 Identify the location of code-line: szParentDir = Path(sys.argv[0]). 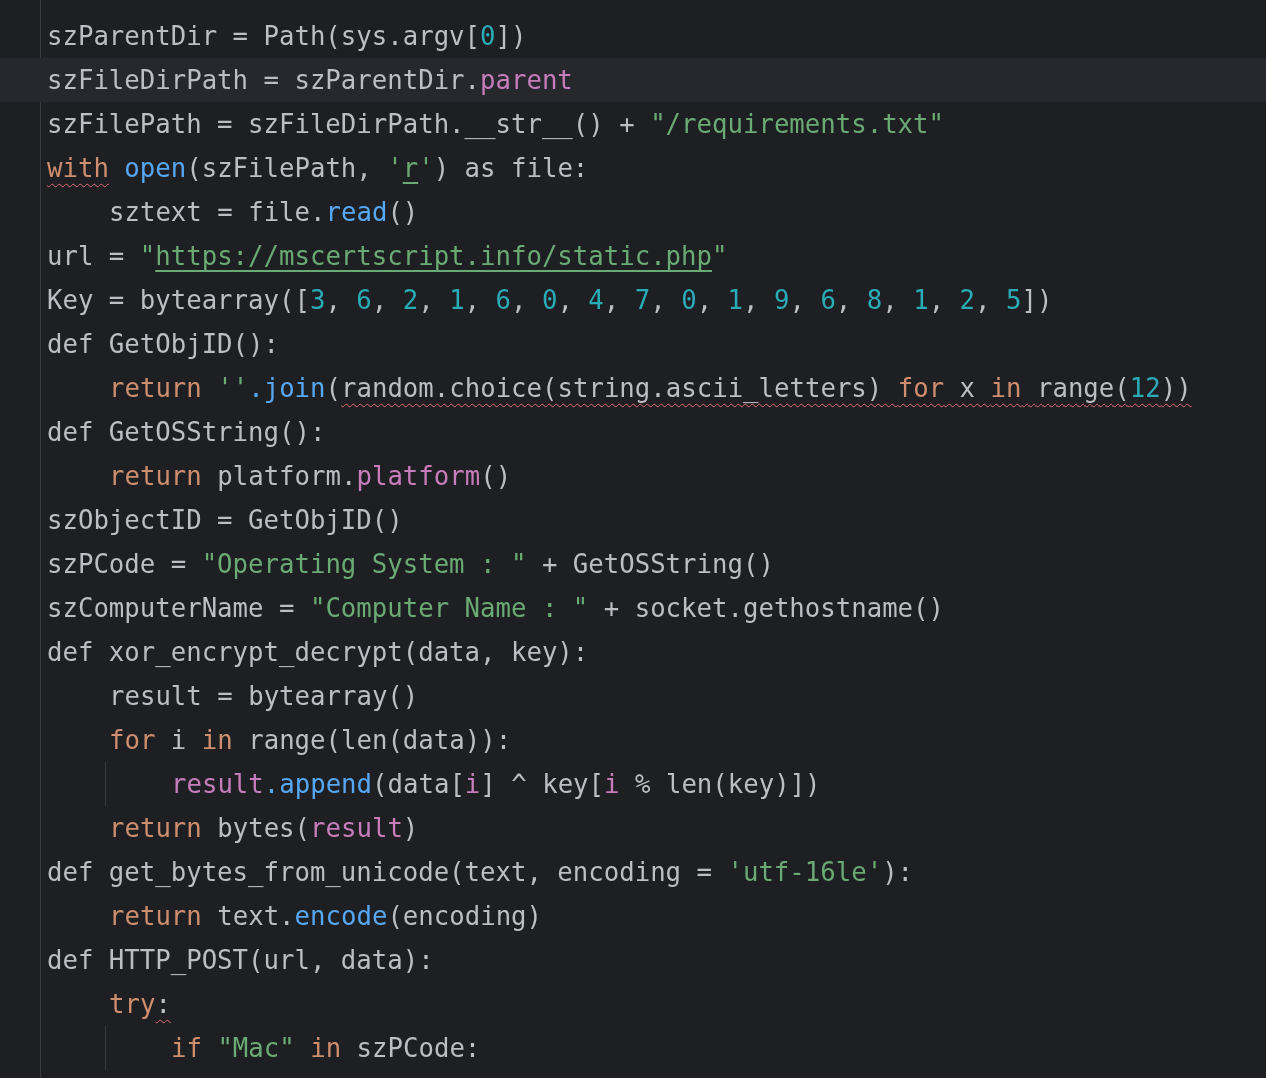
(287, 36).